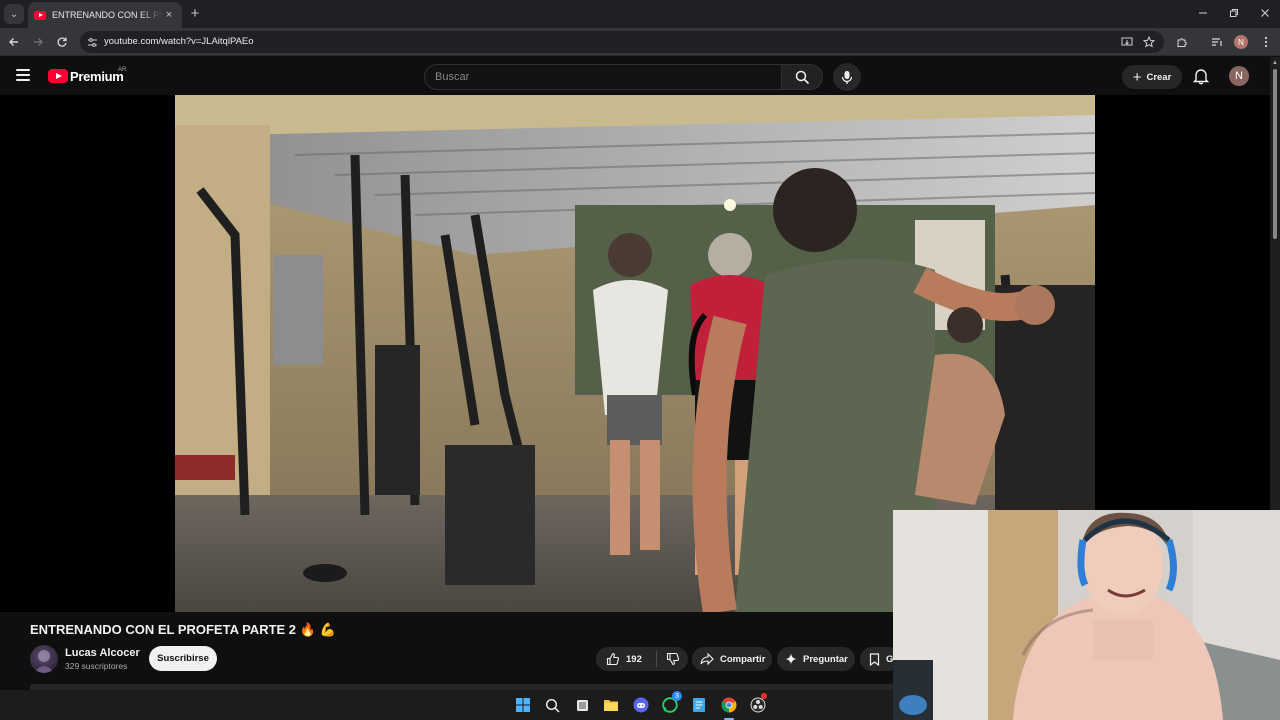 This screenshot has width=1280, height=720. I want to click on thumbs-down-icon, so click(672, 659).